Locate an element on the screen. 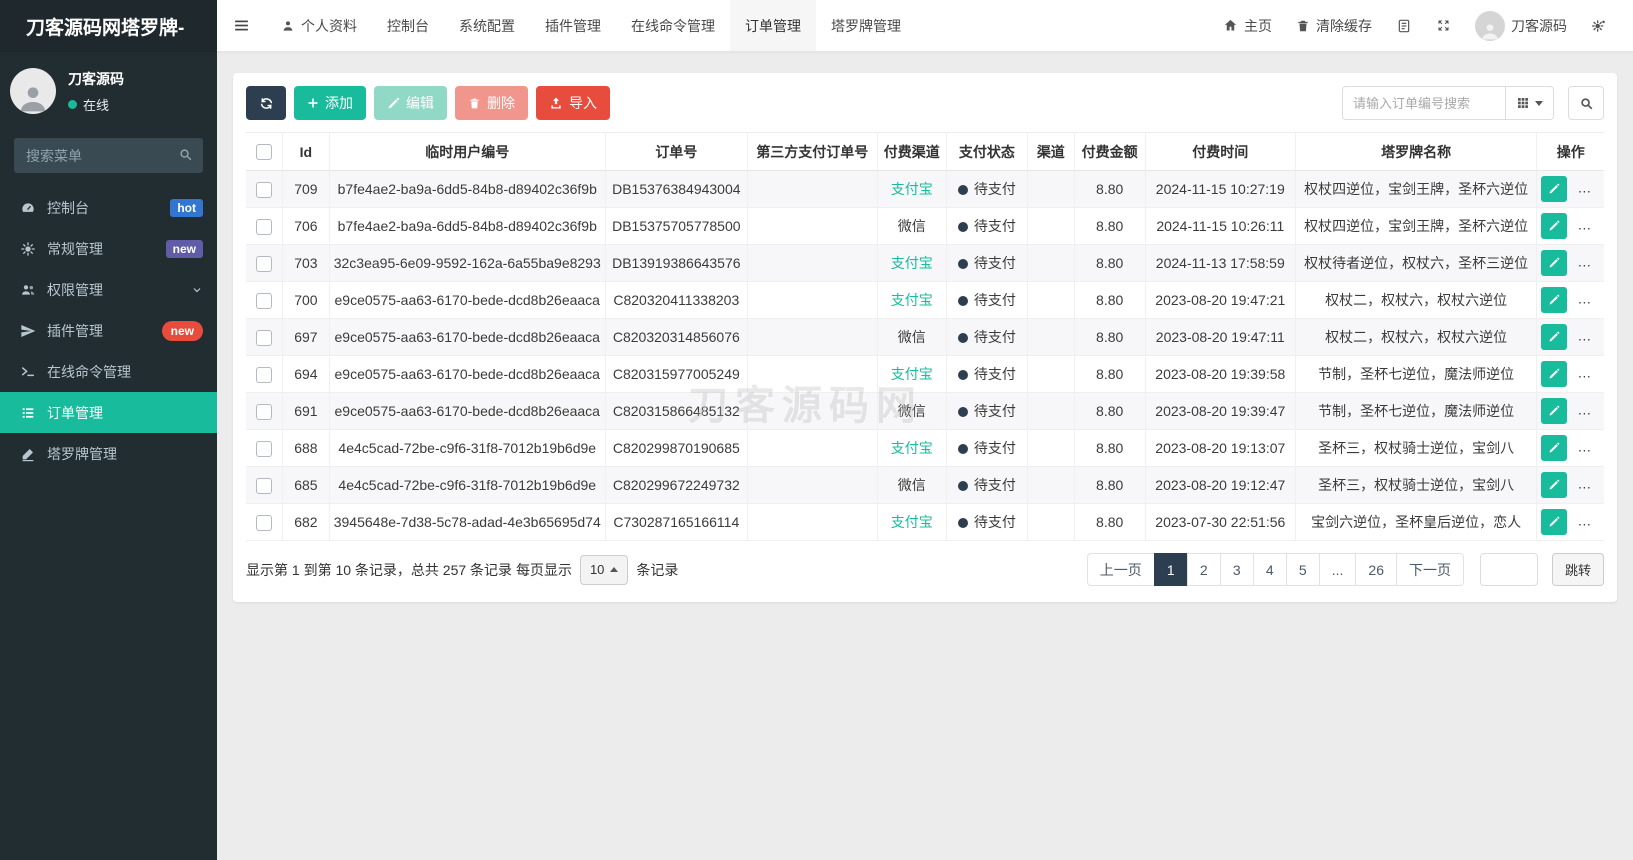 Image resolution: width=1633 pixels, height=860 pixels. nav-tarot: 塔罗牌管理 is located at coordinates (866, 25).